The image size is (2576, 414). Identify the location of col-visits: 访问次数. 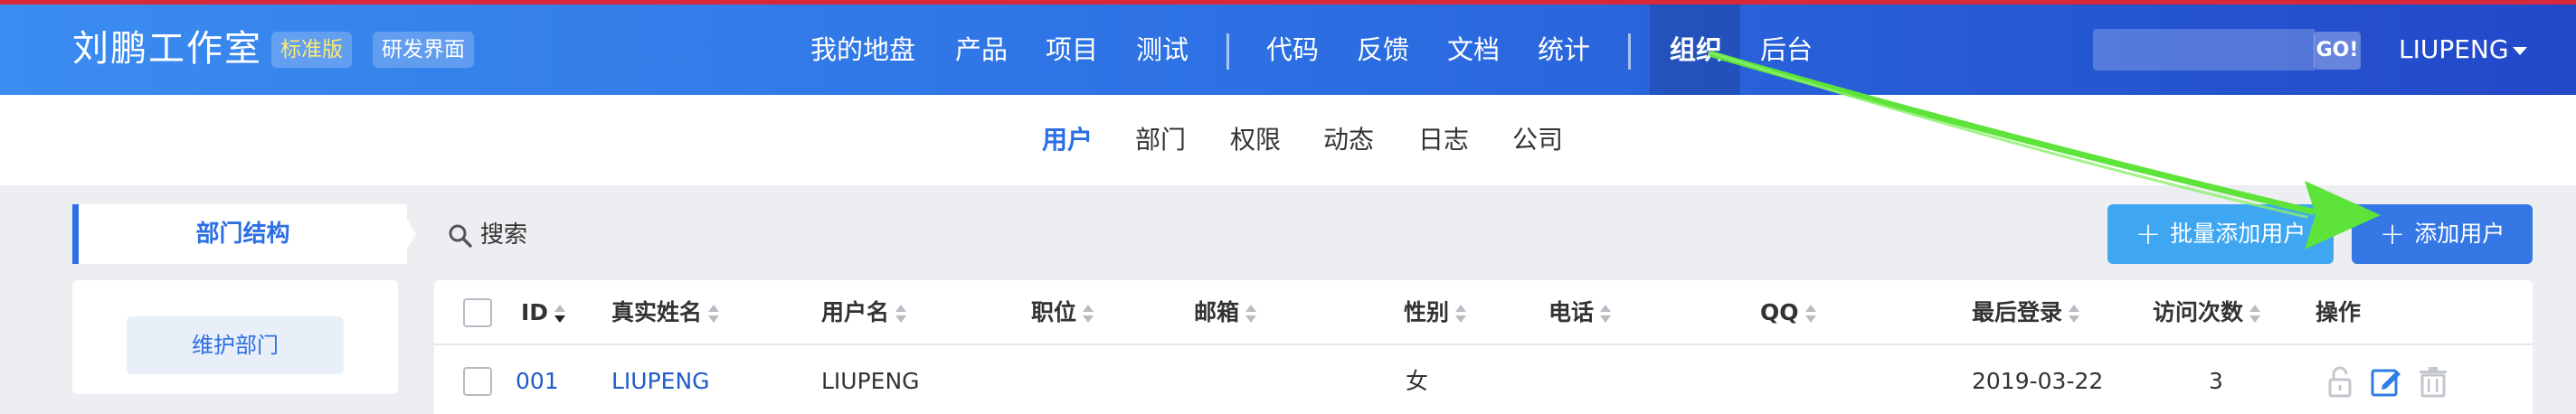
(2207, 312).